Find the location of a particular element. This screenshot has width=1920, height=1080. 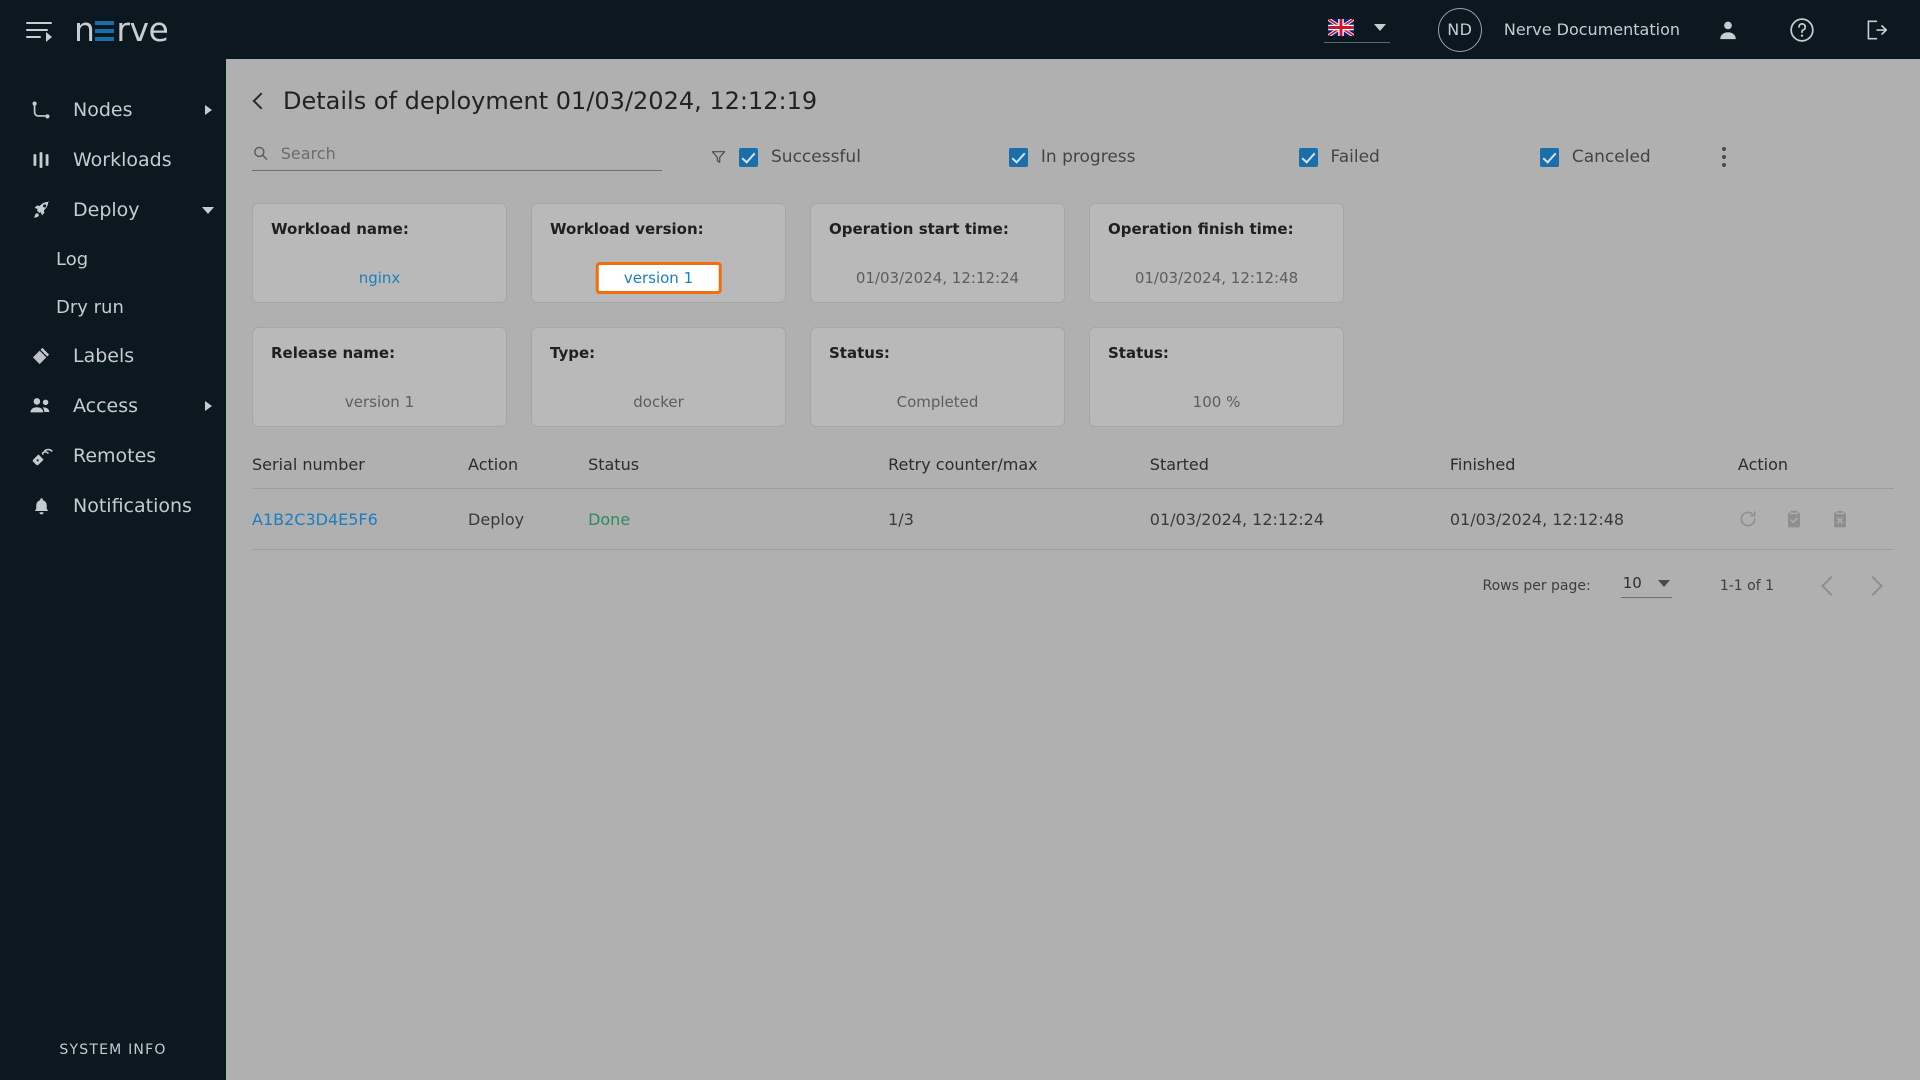

card-label: Workload name: is located at coordinates (340, 229).